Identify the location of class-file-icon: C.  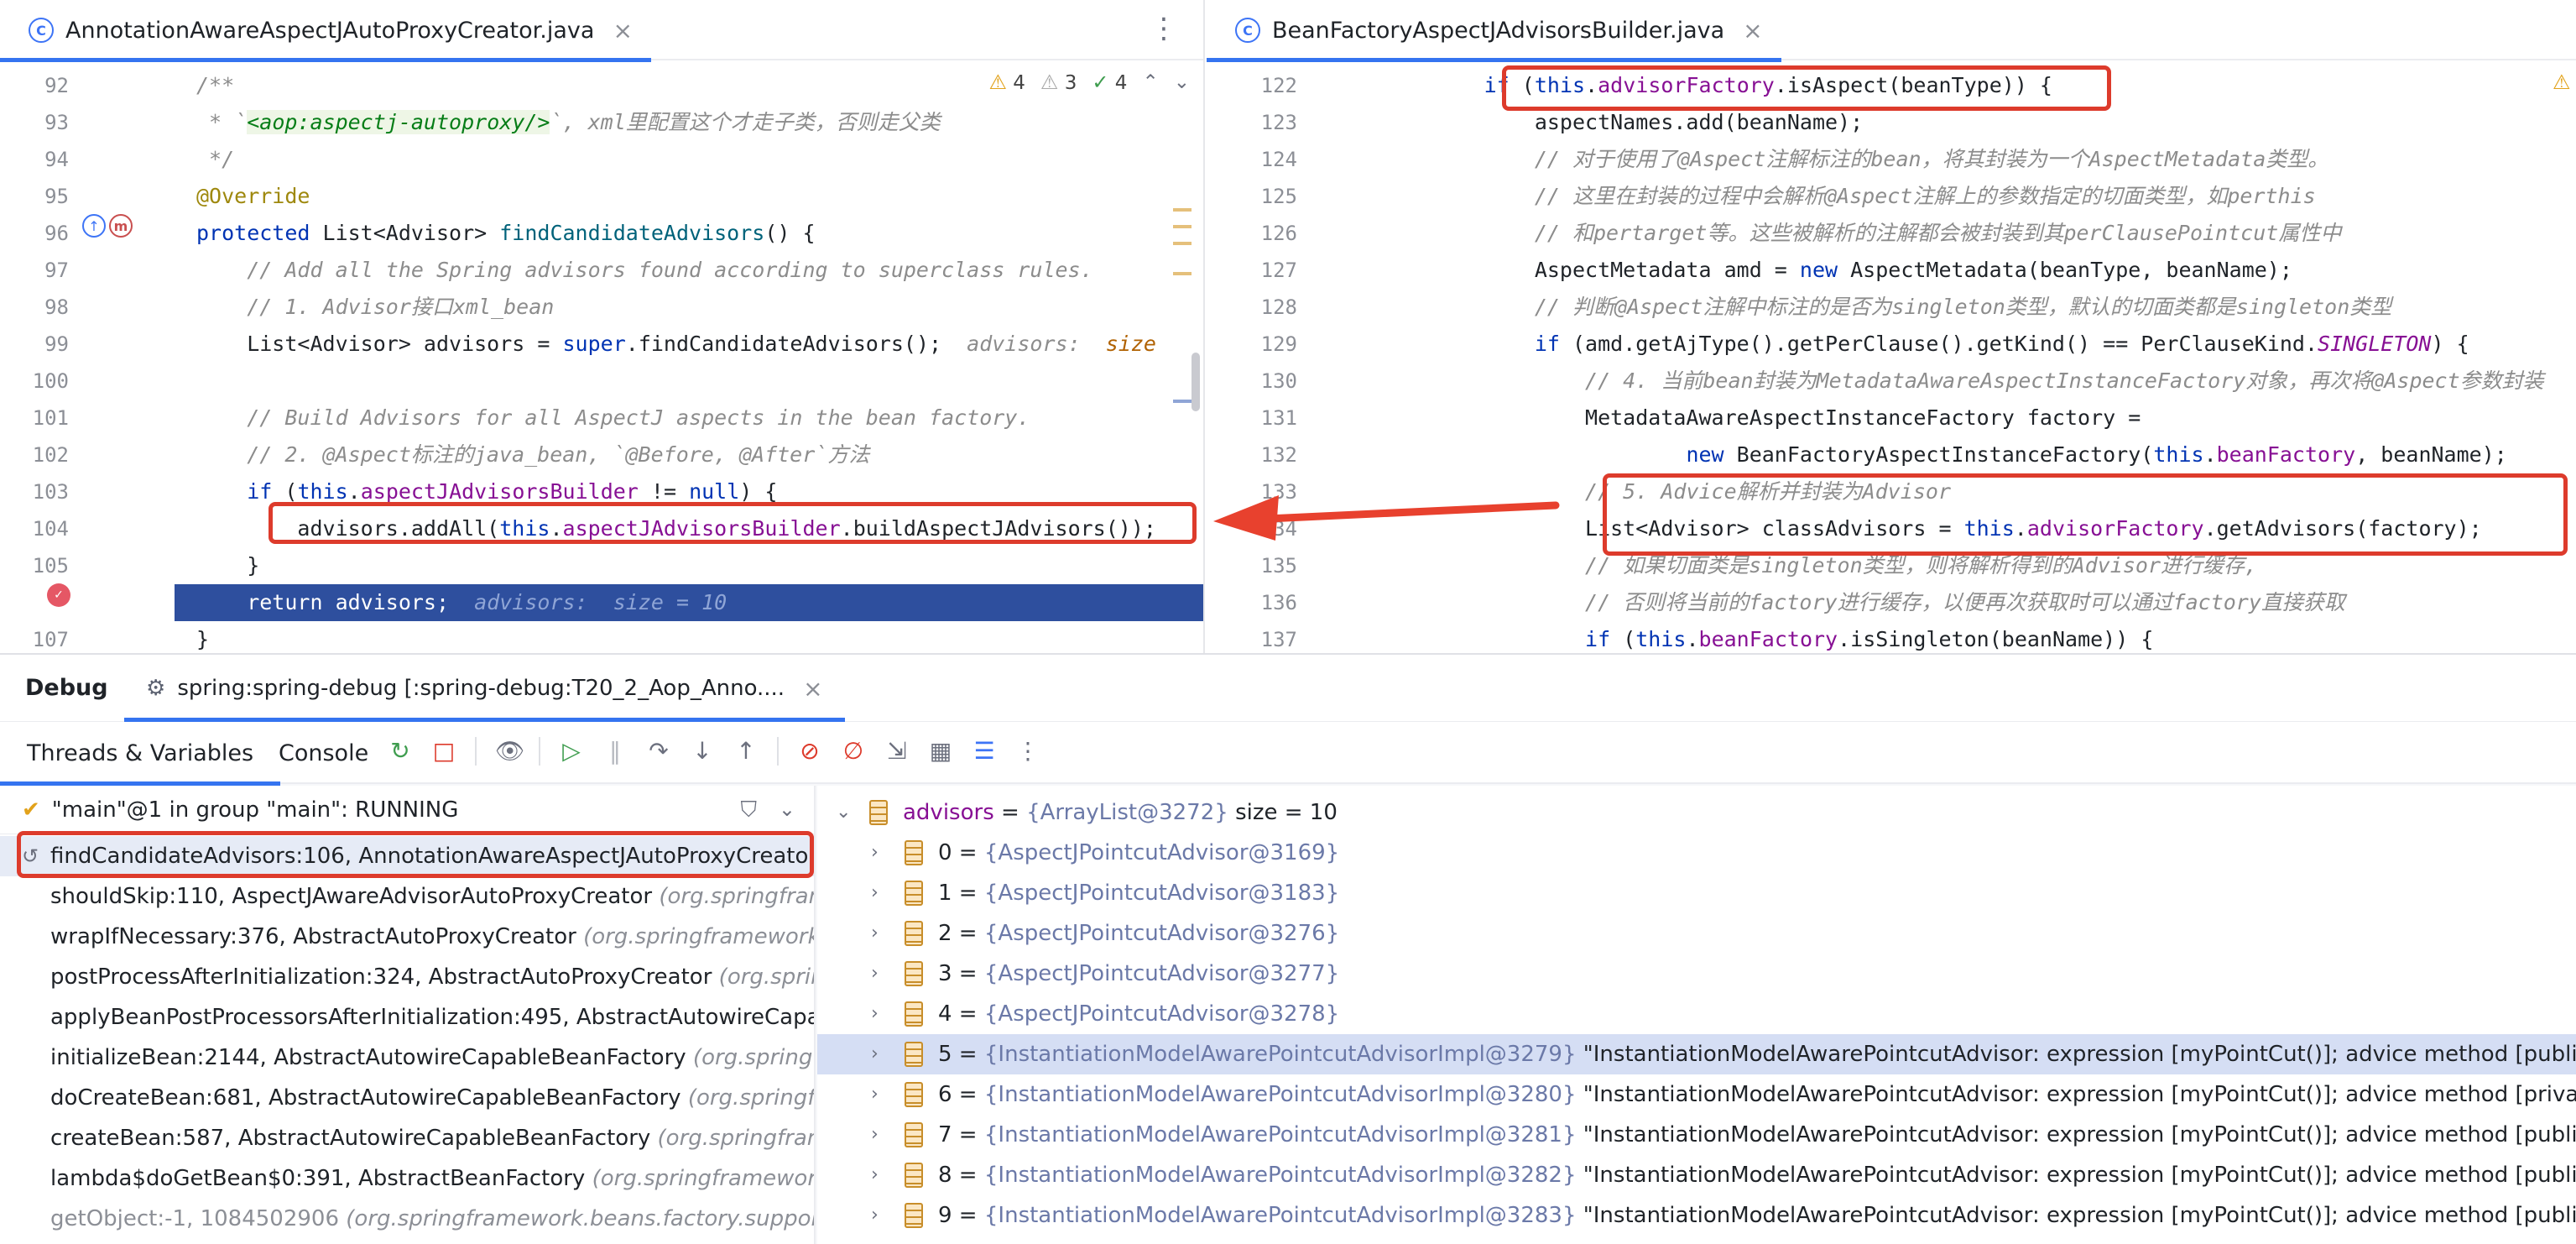
(41, 30).